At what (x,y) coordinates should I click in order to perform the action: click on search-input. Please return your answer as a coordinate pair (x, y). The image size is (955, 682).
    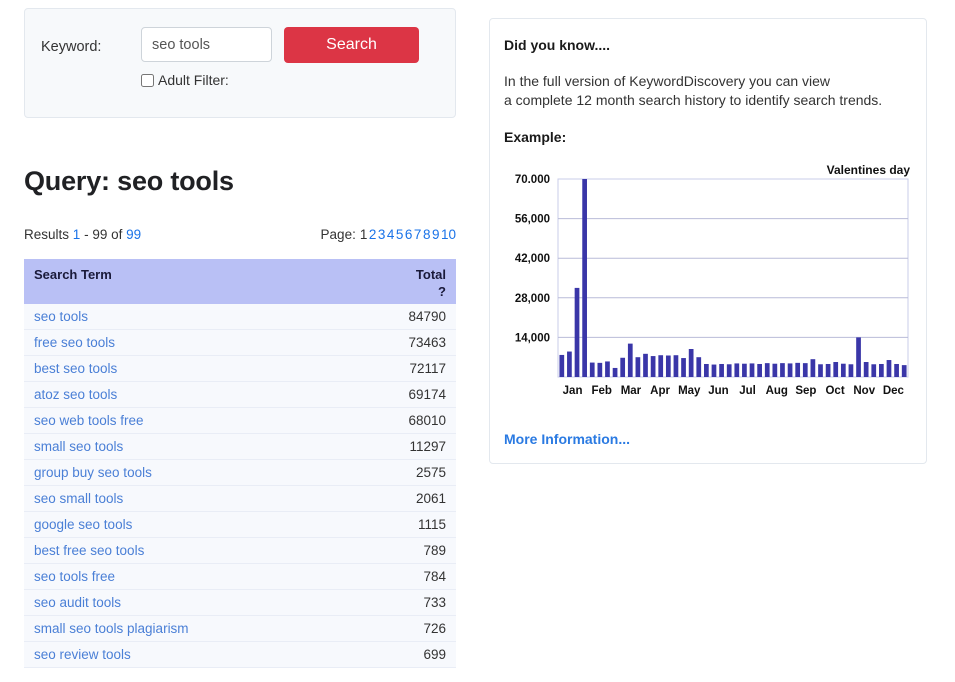
    Looking at the image, I should click on (206, 44).